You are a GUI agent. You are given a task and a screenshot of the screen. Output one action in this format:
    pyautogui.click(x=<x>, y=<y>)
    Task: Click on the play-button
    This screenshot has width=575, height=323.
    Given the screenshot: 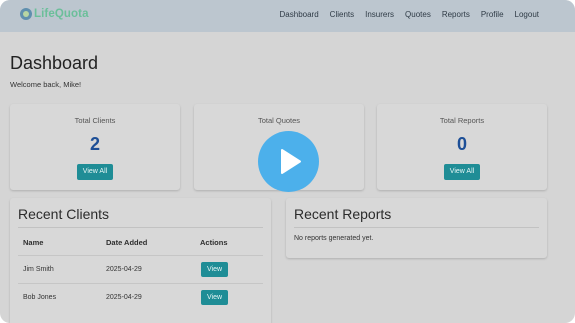 What is the action you would take?
    pyautogui.click(x=288, y=161)
    